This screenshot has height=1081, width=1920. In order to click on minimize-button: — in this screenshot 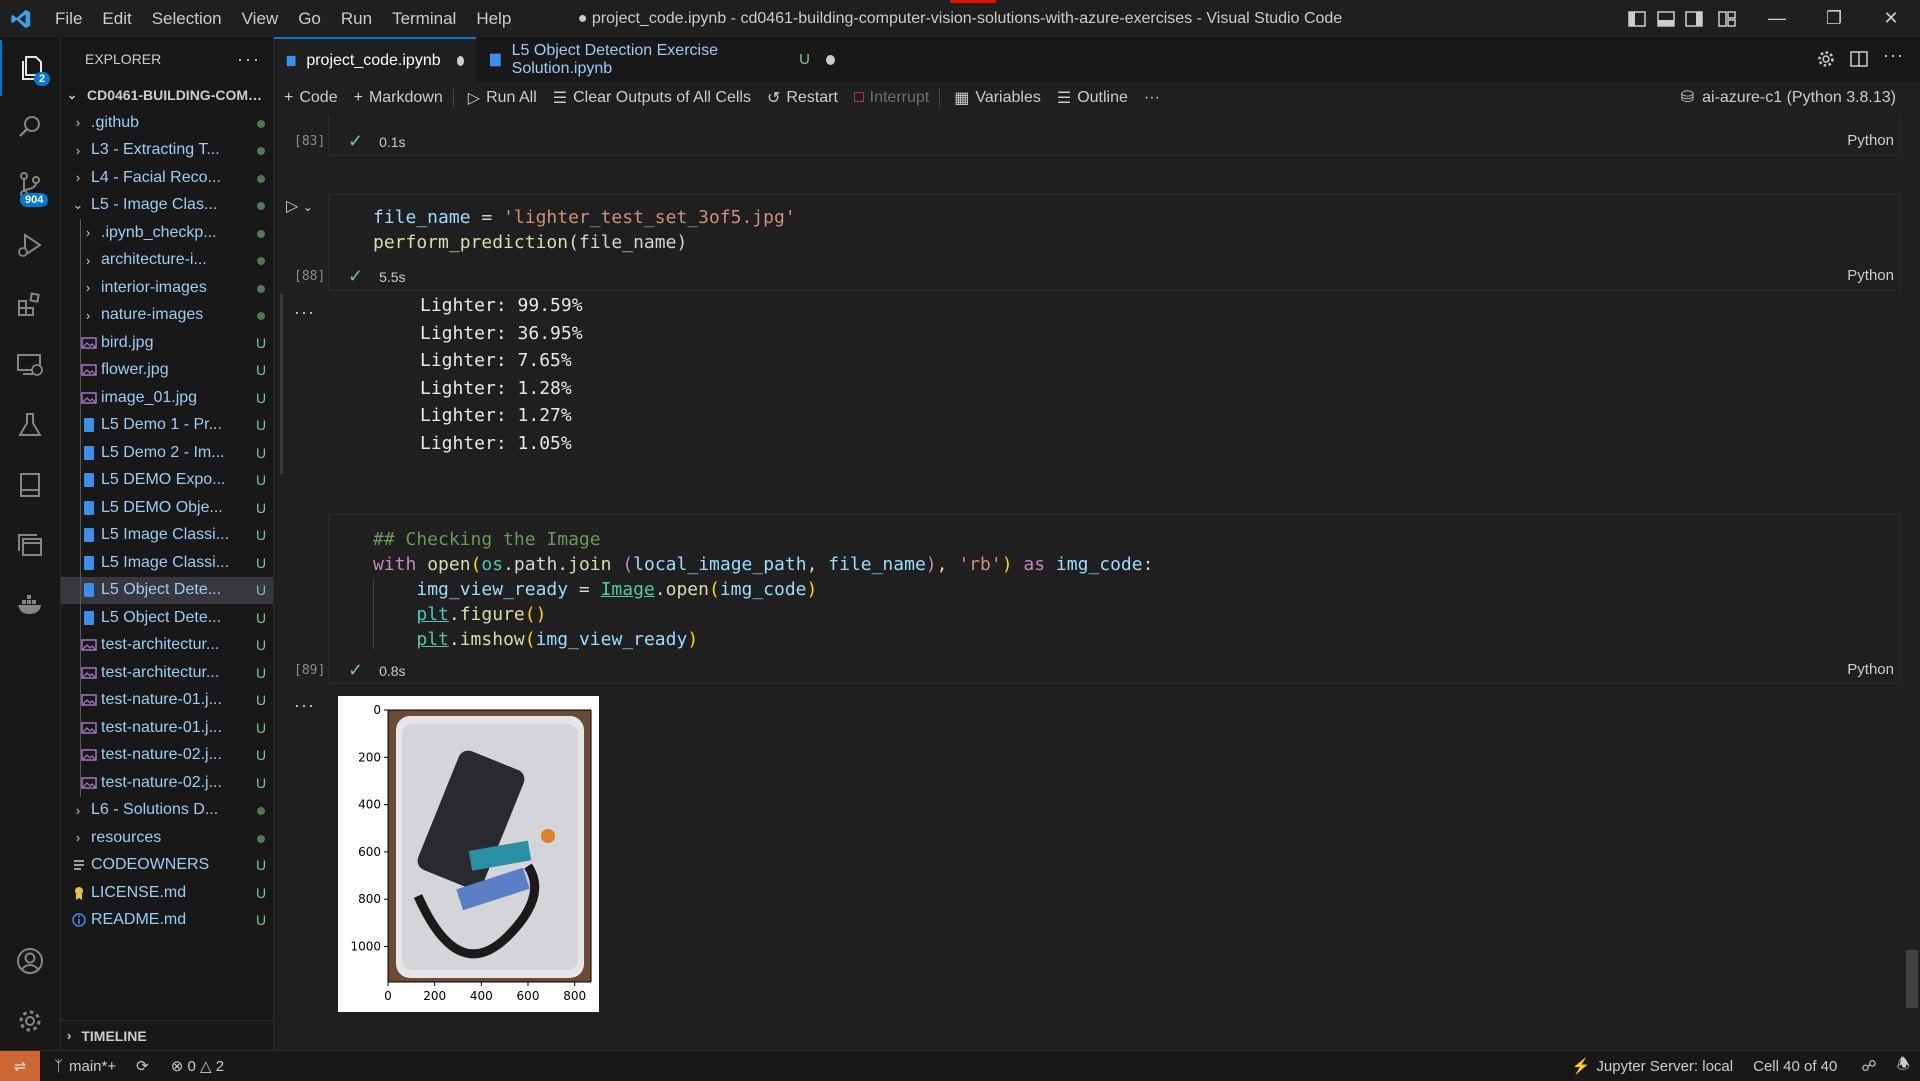, I will do `click(1777, 18)`.